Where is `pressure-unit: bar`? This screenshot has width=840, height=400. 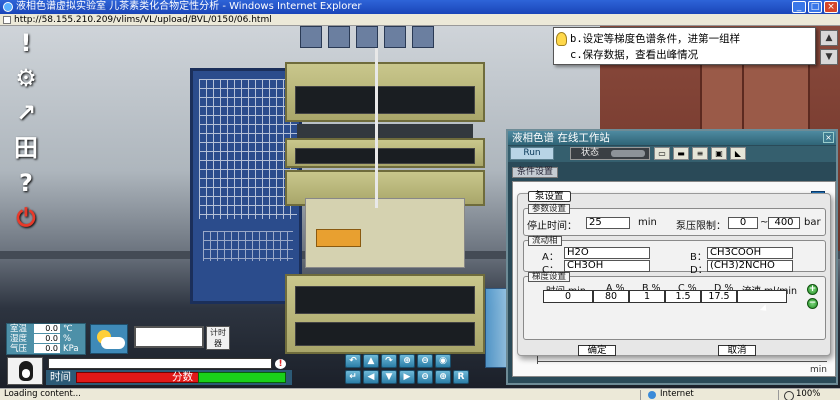 pressure-unit: bar is located at coordinates (812, 222).